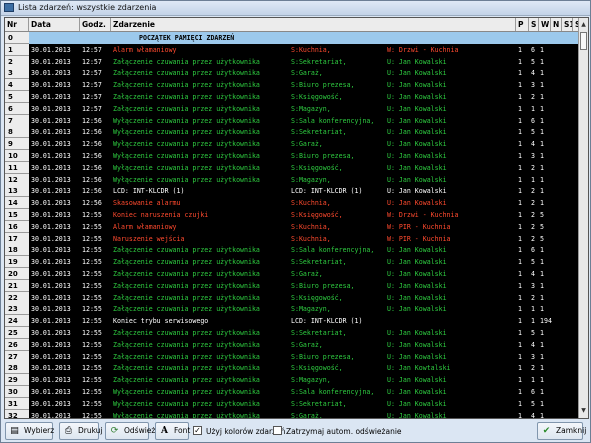 Image resolution: width=591 pixels, height=443 pixels. Describe the element at coordinates (197, 430) in the screenshot. I see `use-event-colors-check: ✓` at that location.